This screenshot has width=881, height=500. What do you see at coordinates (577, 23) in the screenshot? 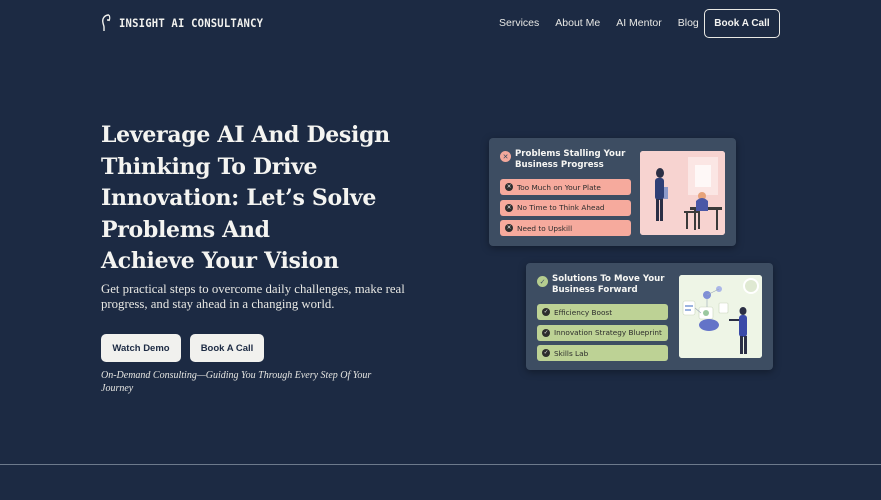
I see `nav-link-about-me: About Me` at bounding box center [577, 23].